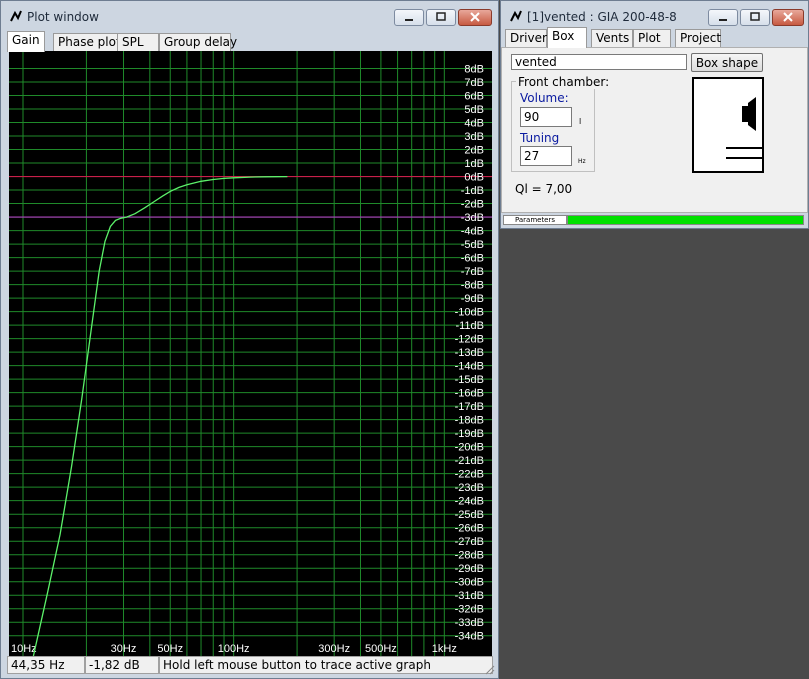  I want to click on ql-value: Ql = 7,00, so click(544, 189).